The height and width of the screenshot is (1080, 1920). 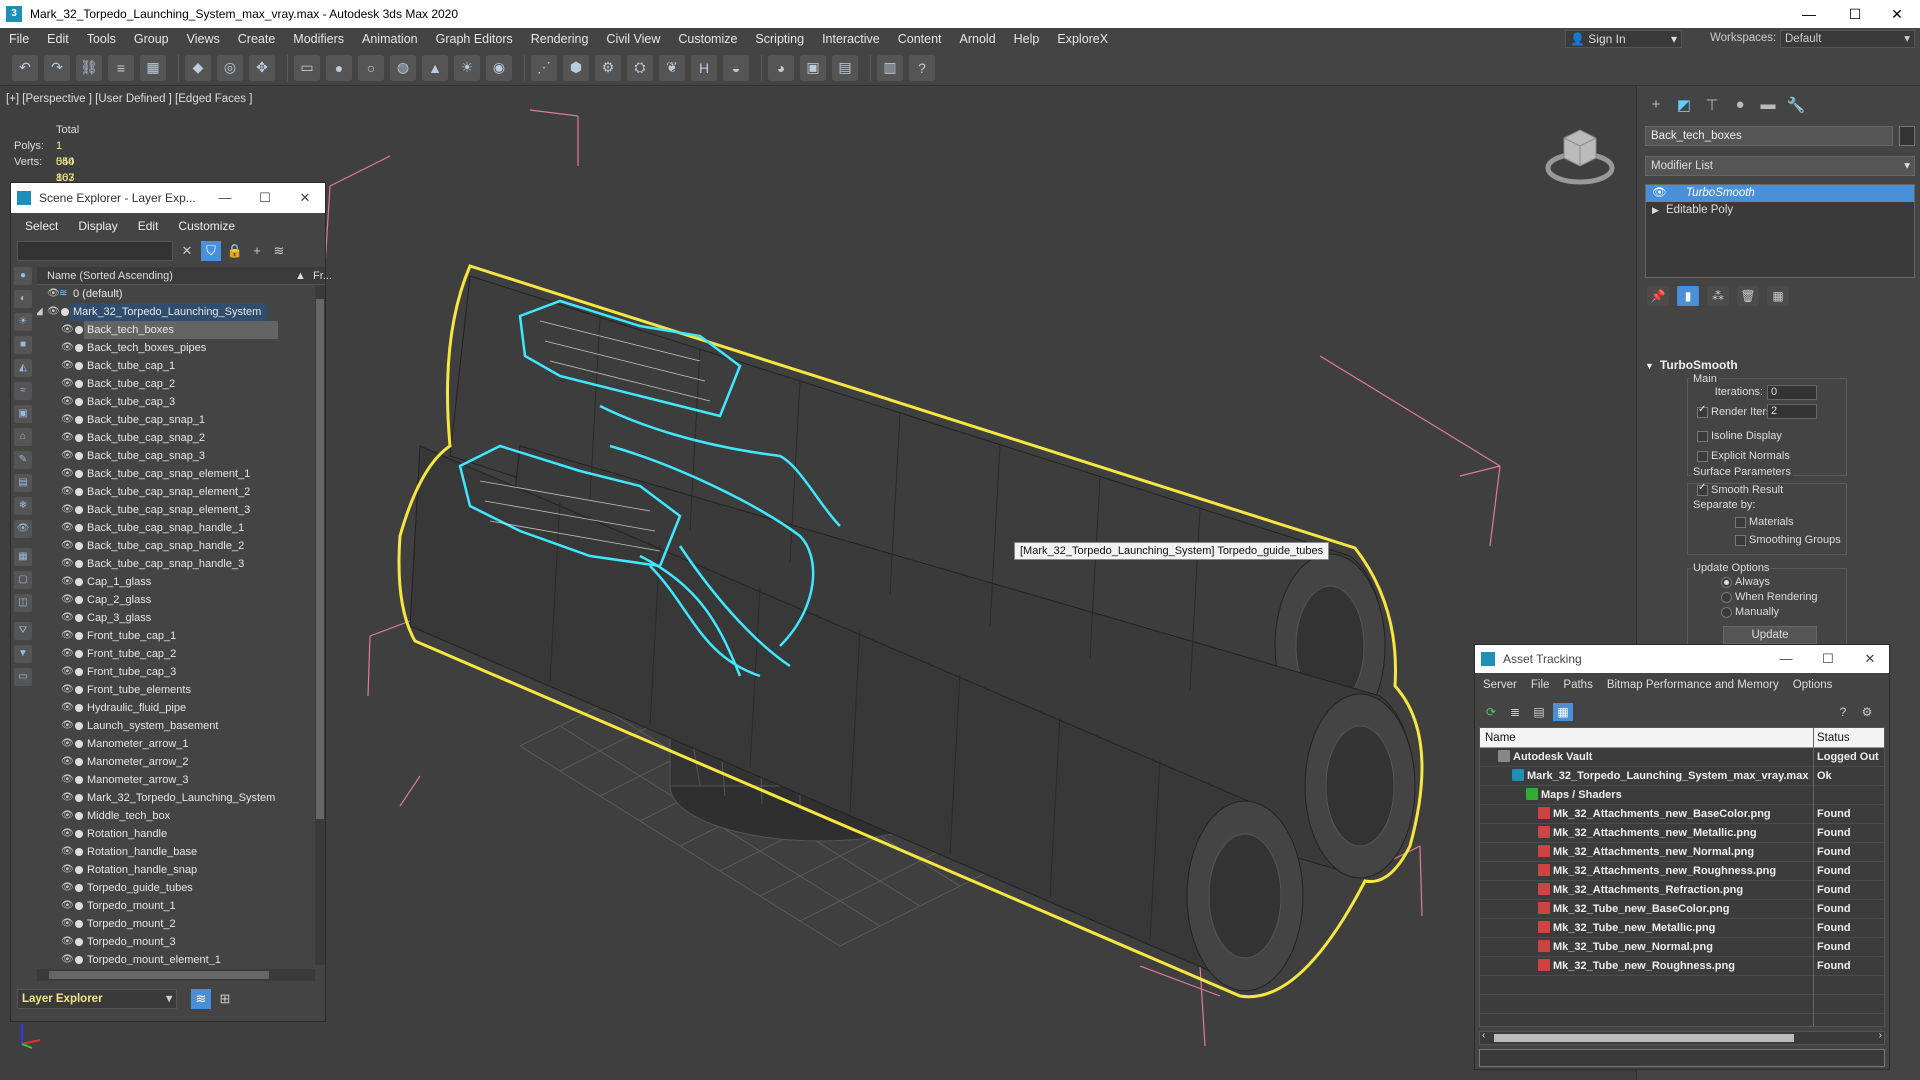 I want to click on tree-row: 👁 Rotation_handle_snap, so click(x=176, y=870).